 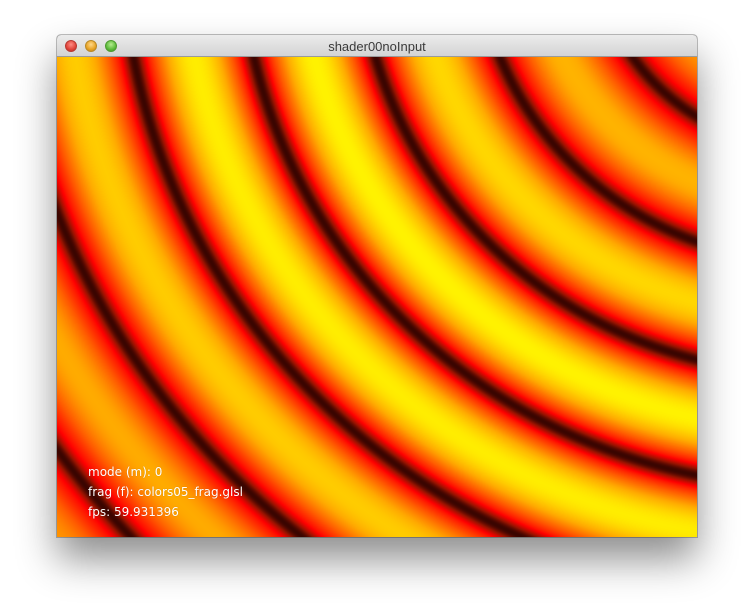 I want to click on window-title: shader00noInput, so click(x=377, y=46).